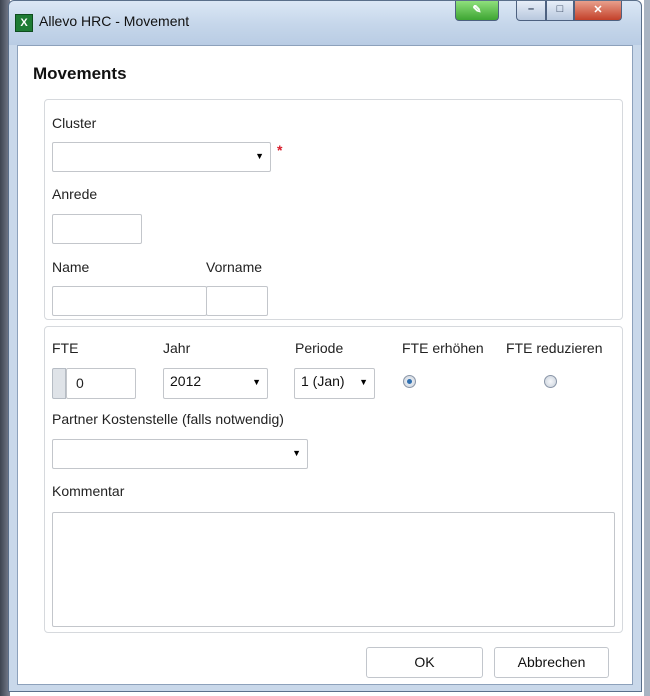 Image resolution: width=650 pixels, height=696 pixels. What do you see at coordinates (323, 381) in the screenshot?
I see `periode-value: 1 (Jan)` at bounding box center [323, 381].